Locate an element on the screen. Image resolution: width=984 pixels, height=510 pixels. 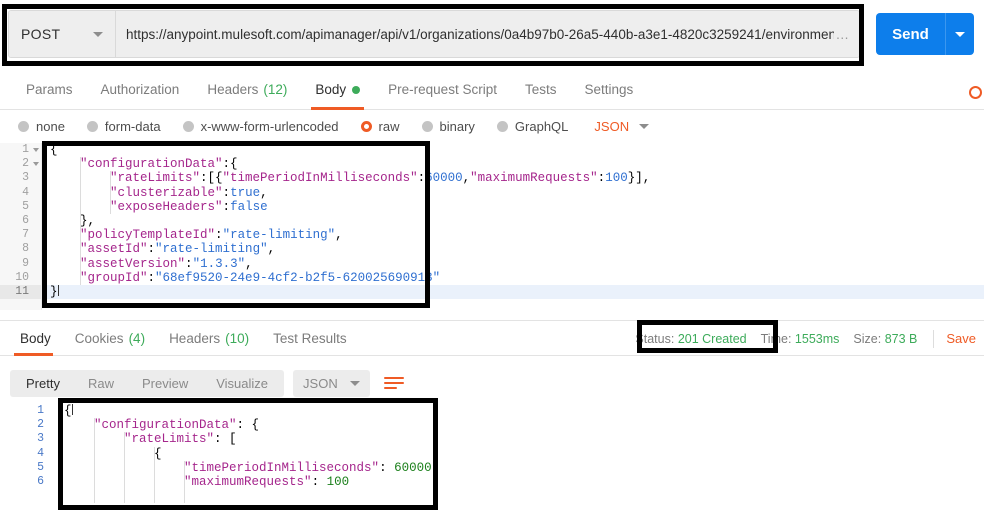
wrap-lines-icon is located at coordinates (397, 383).